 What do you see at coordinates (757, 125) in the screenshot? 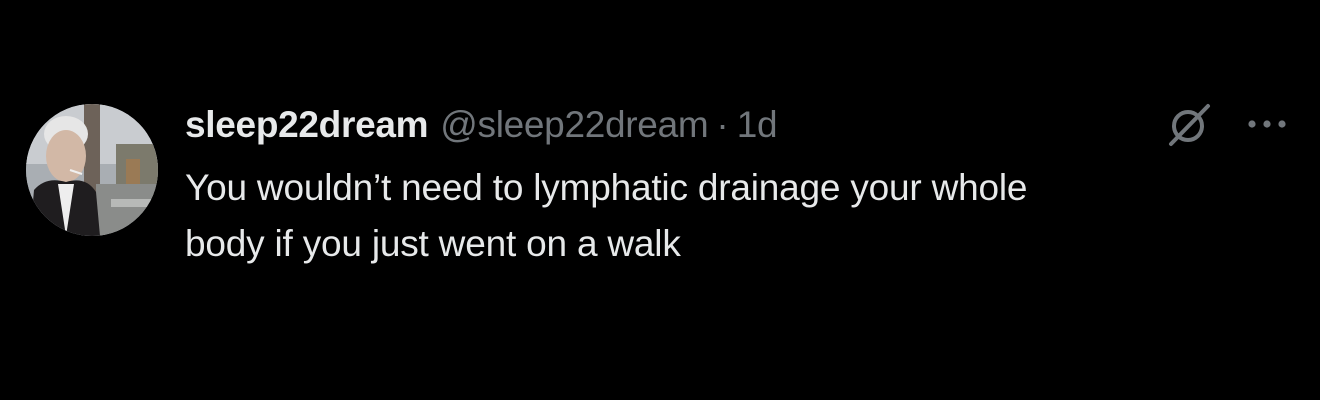
I see `timestamp: 1d` at bounding box center [757, 125].